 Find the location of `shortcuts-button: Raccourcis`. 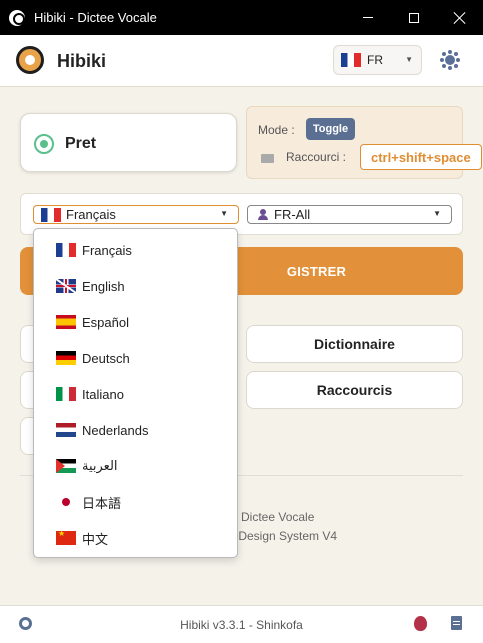

shortcuts-button: Raccourcis is located at coordinates (354, 390).